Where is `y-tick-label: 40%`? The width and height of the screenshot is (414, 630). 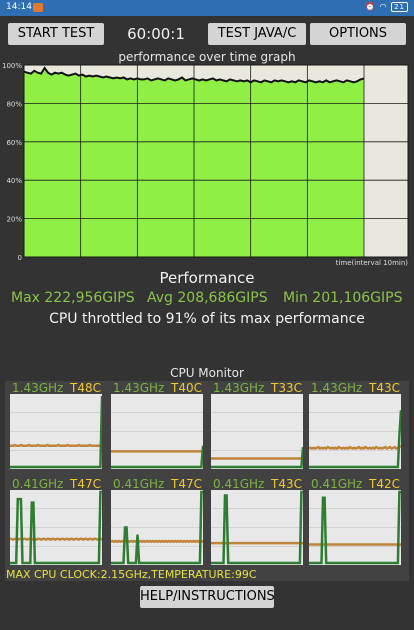 y-tick-label: 40% is located at coordinates (14, 181).